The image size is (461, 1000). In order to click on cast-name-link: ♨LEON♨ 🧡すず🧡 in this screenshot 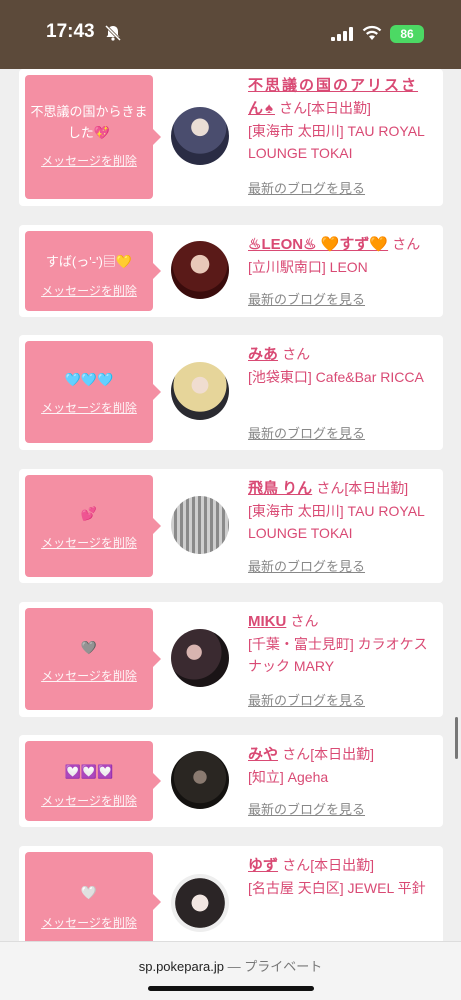, I will do `click(318, 244)`.